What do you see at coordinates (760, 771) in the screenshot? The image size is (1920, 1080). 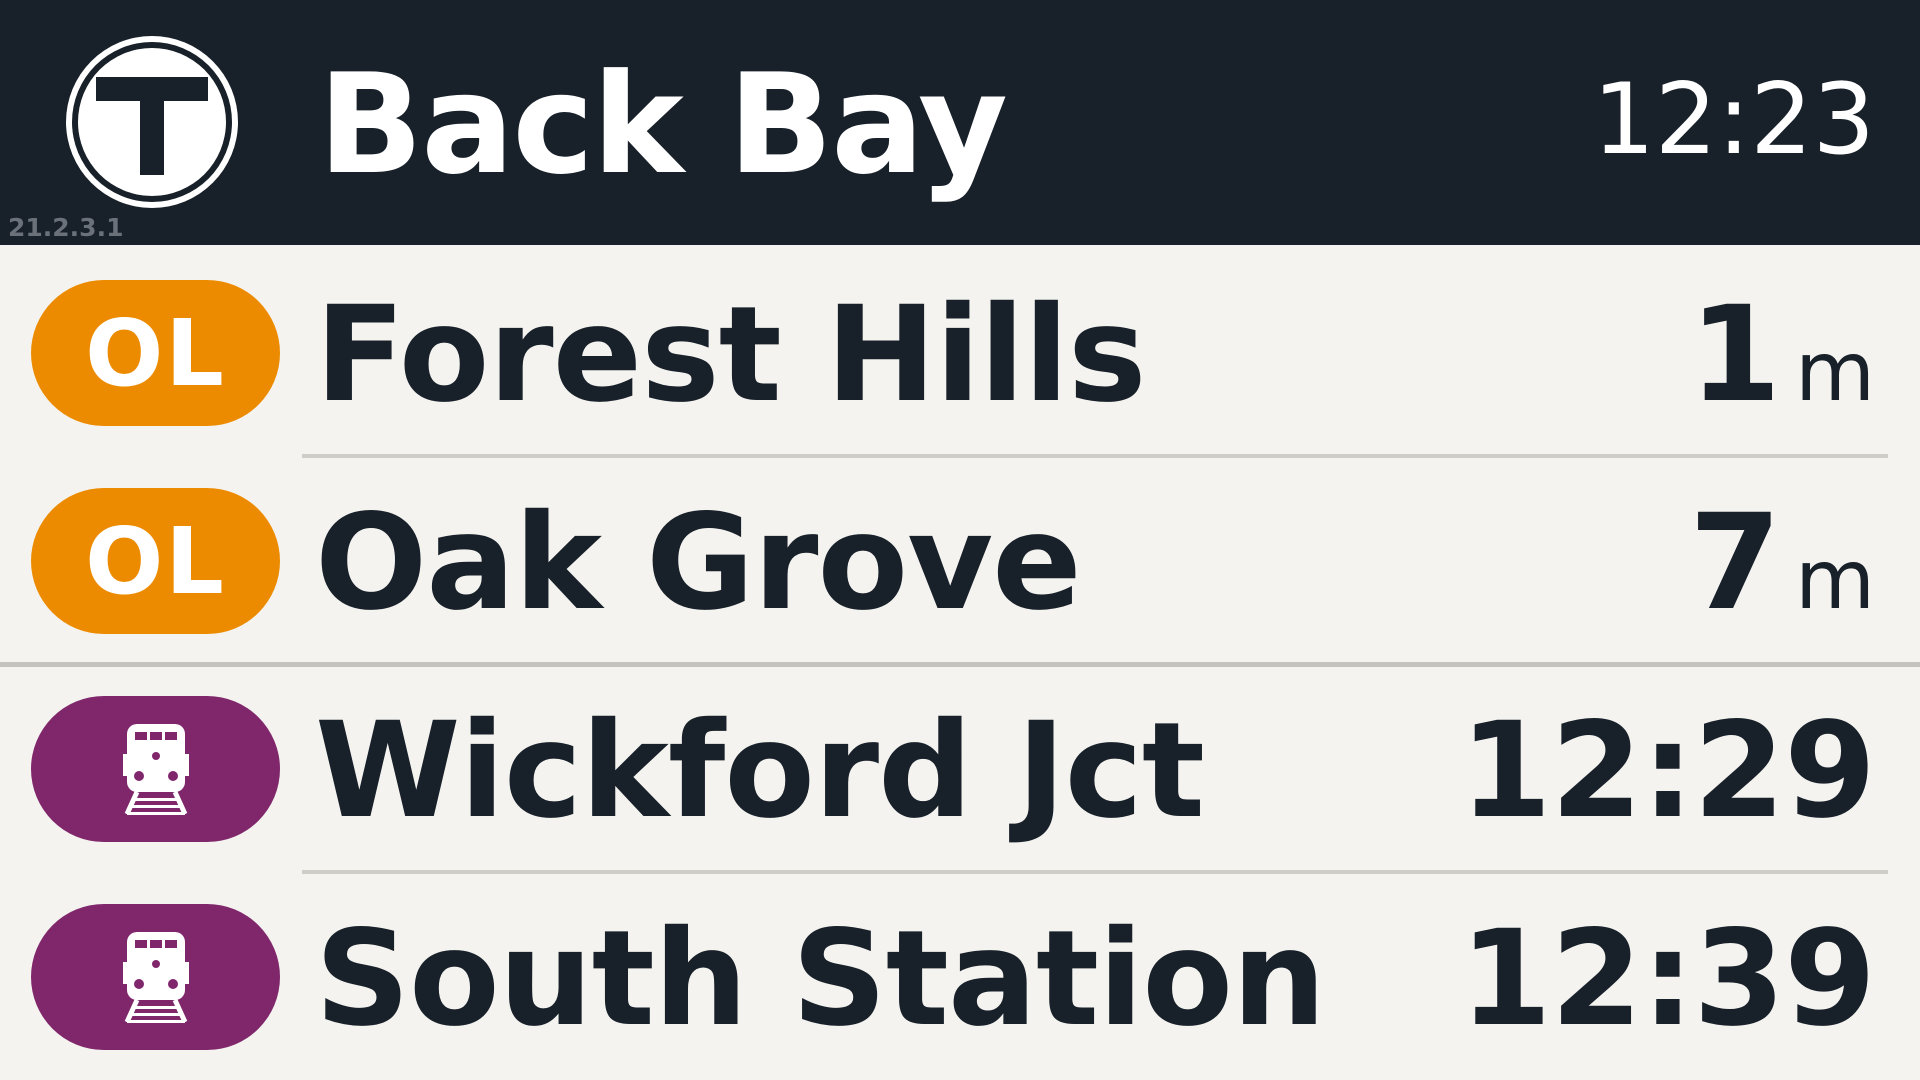 I see `destination-name: Wickford Jct` at bounding box center [760, 771].